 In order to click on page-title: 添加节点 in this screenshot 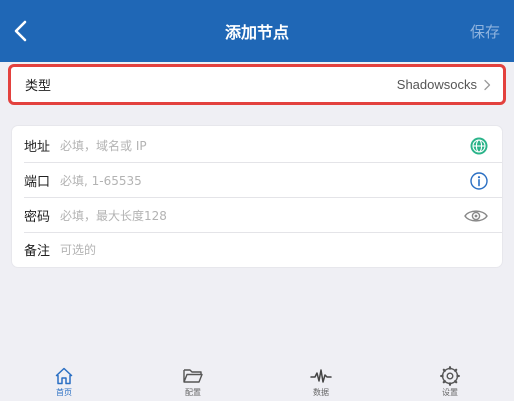, I will do `click(256, 32)`.